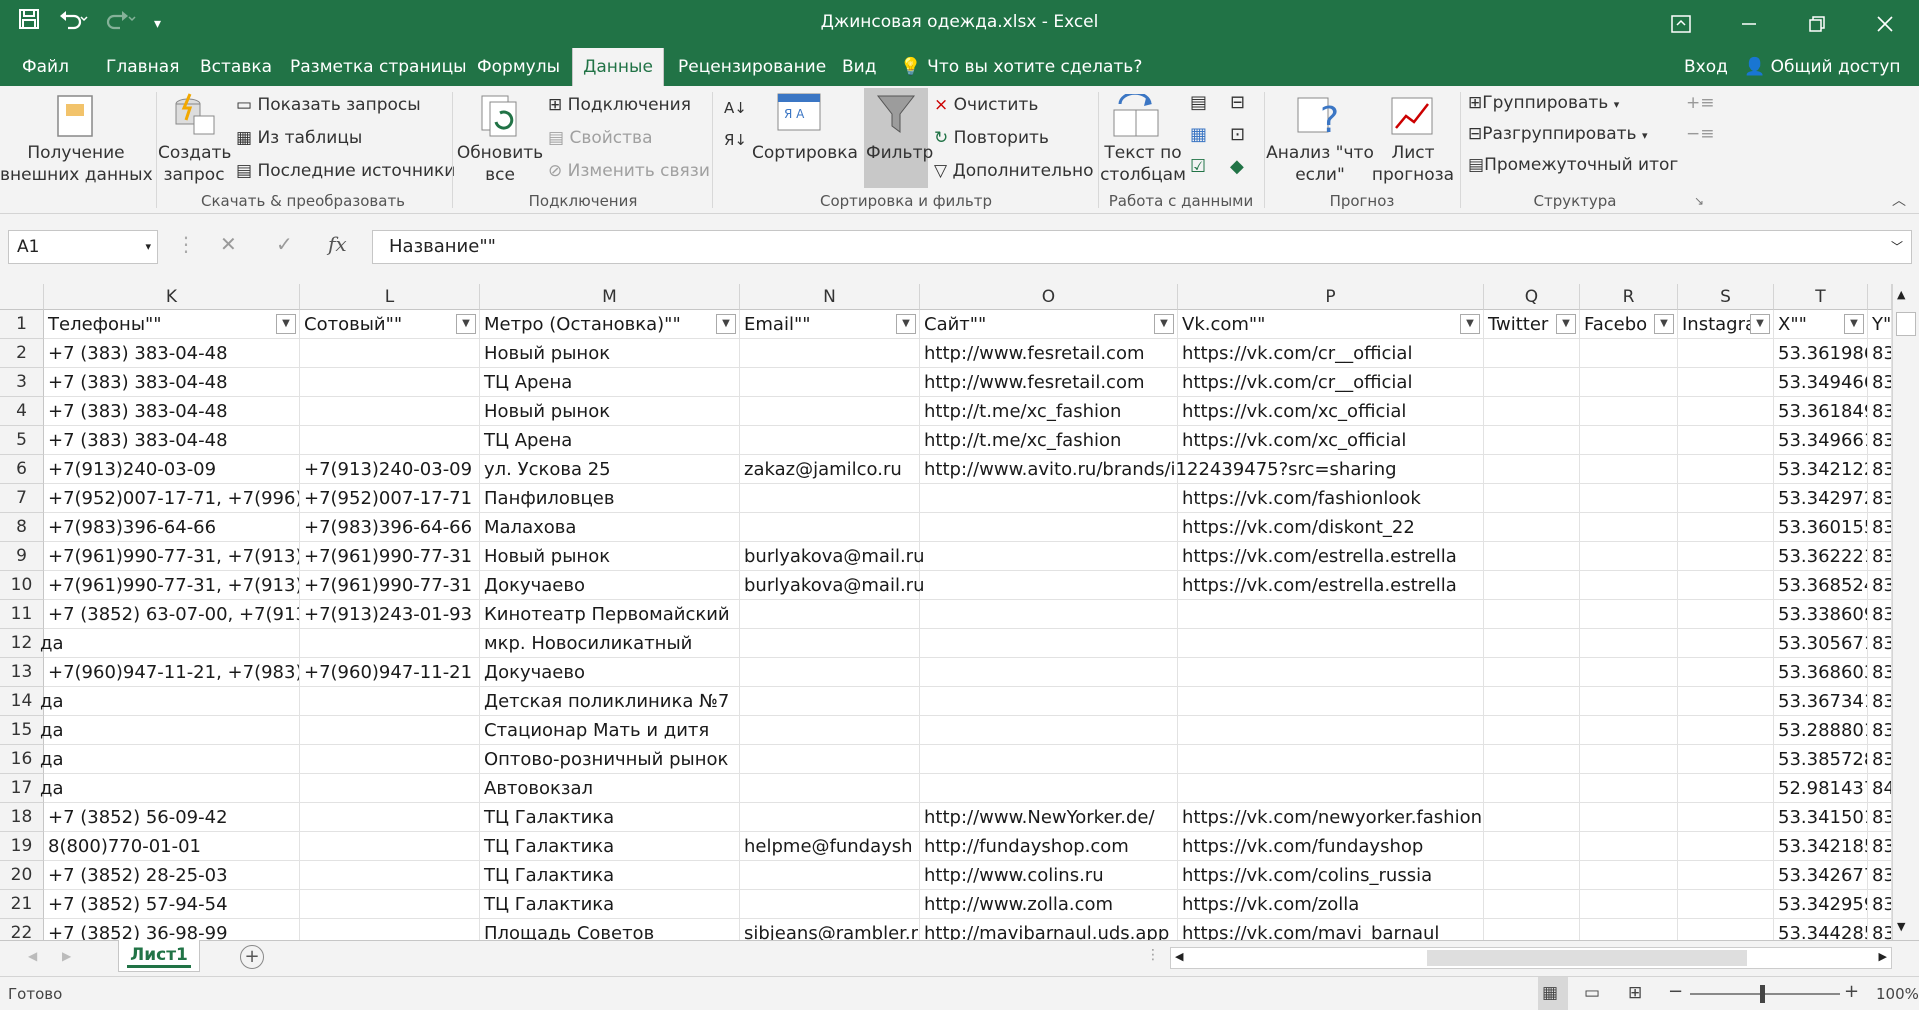 This screenshot has height=1010, width=1919. What do you see at coordinates (1821, 297) in the screenshot?
I see `column-header-t: T` at bounding box center [1821, 297].